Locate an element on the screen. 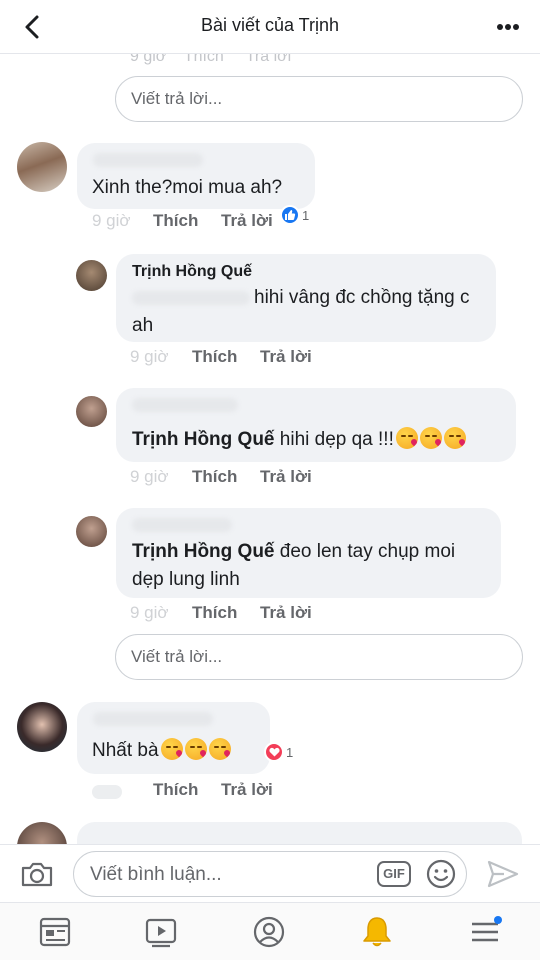 This screenshot has width=540, height=960. more-dots-icon is located at coordinates (508, 27).